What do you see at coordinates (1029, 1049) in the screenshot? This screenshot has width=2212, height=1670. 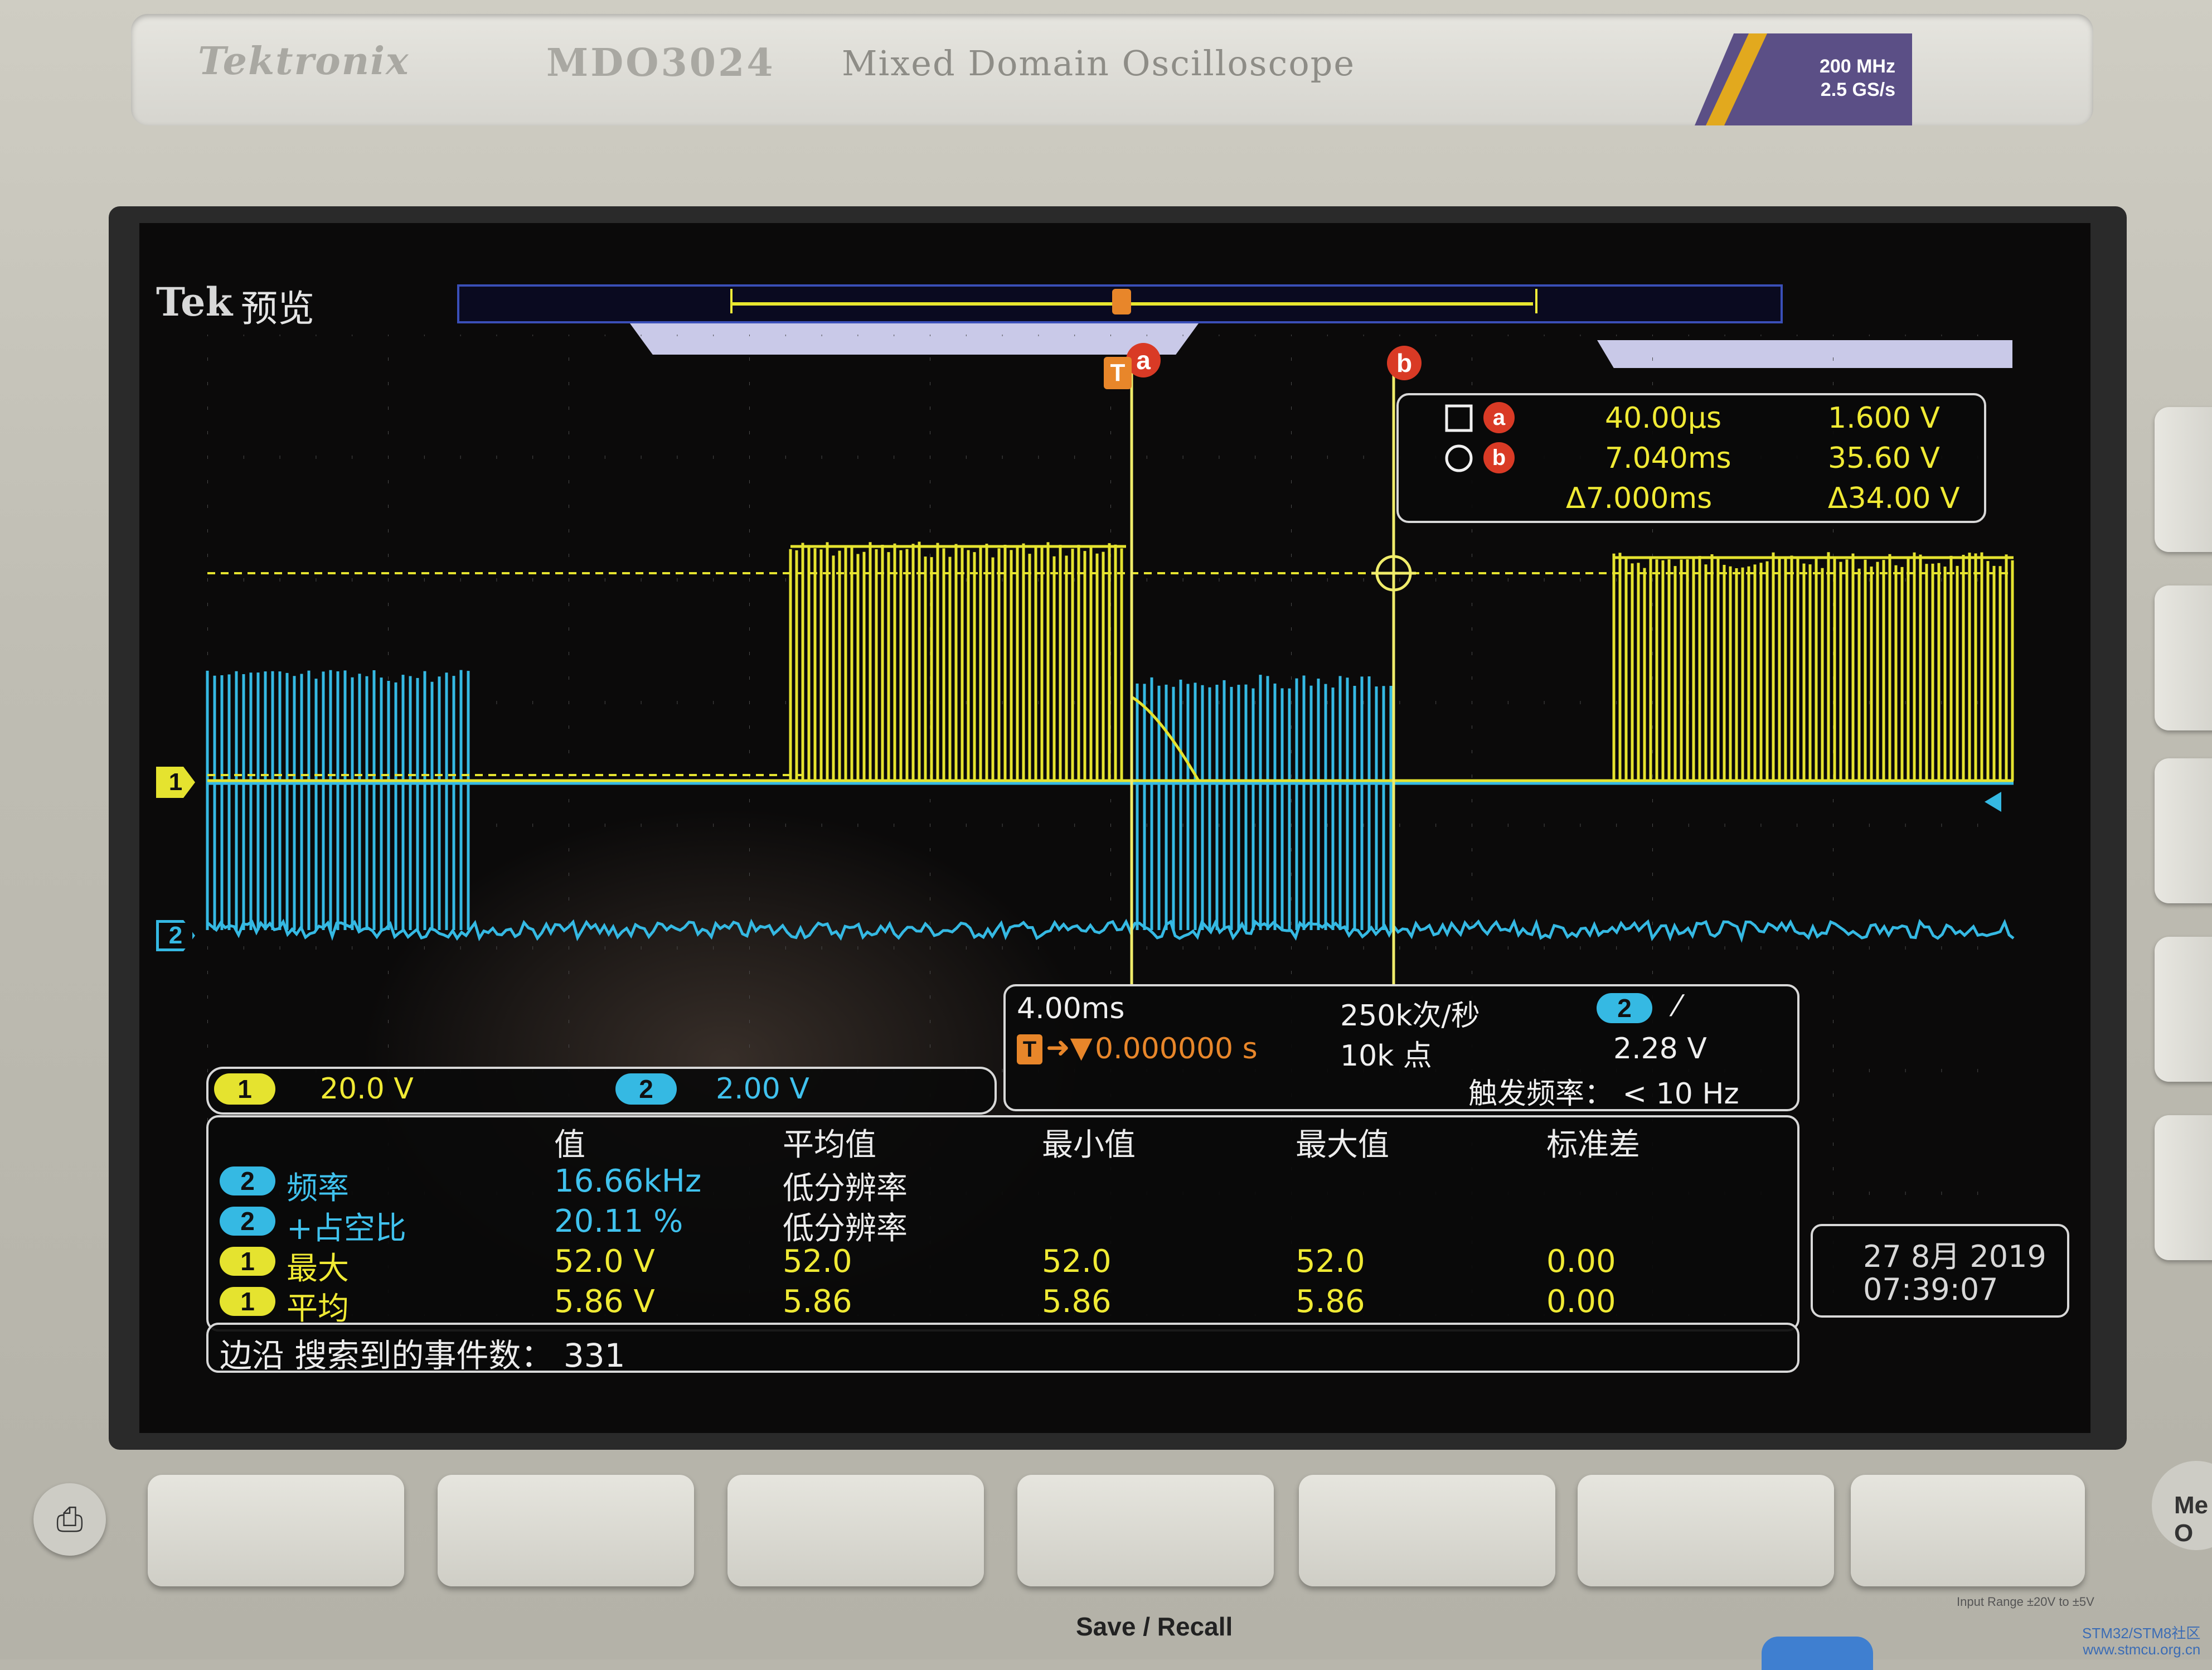 I see `trigger-position-icon: T` at bounding box center [1029, 1049].